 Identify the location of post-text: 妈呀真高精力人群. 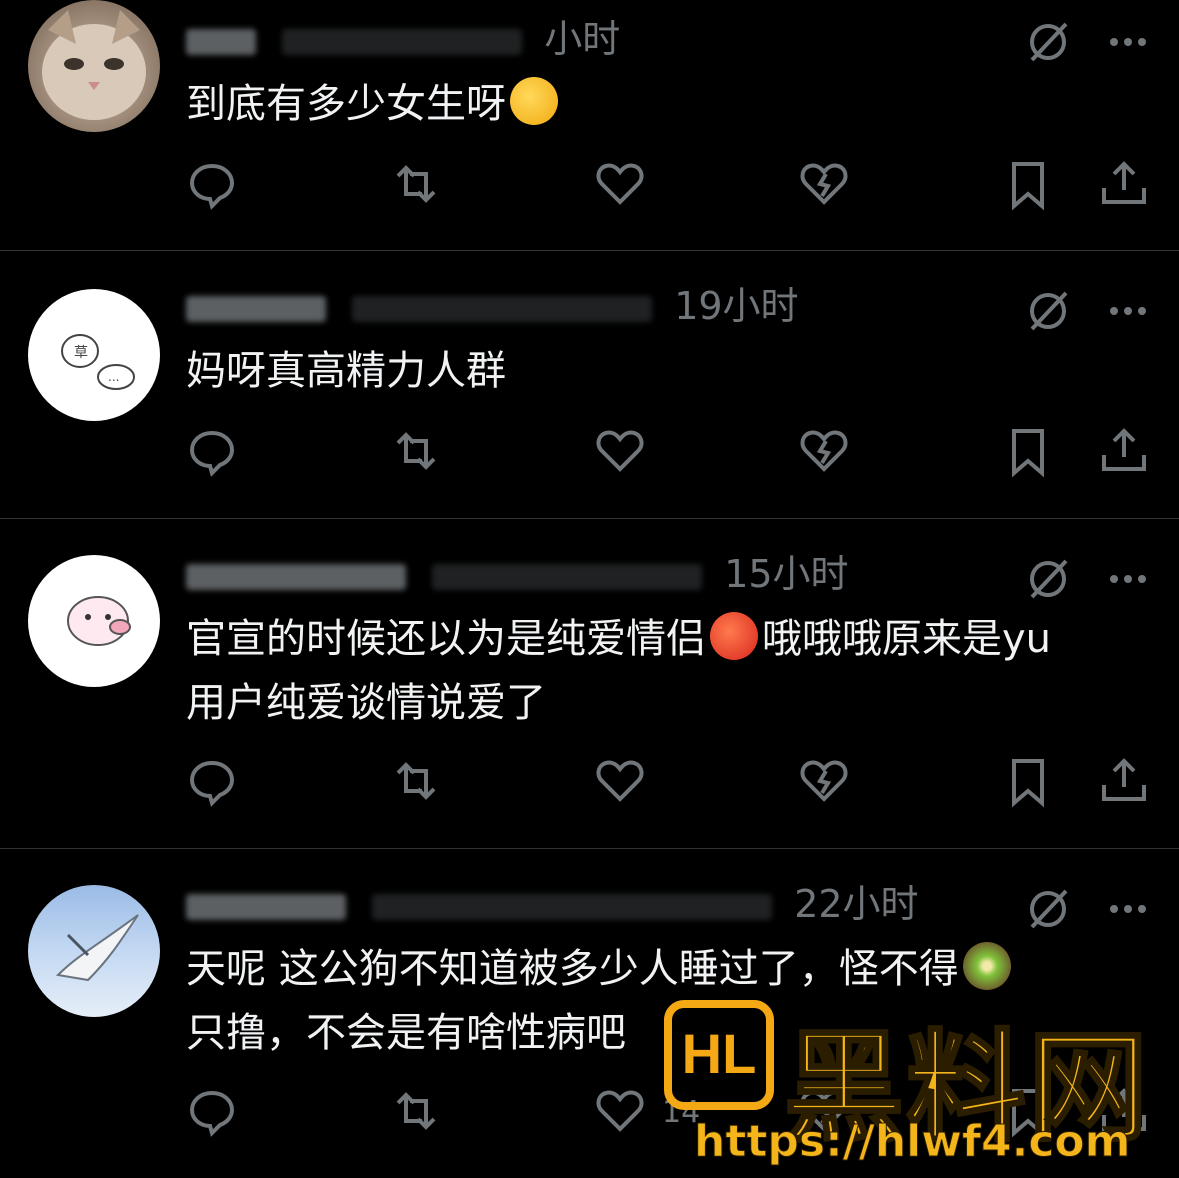
(346, 371).